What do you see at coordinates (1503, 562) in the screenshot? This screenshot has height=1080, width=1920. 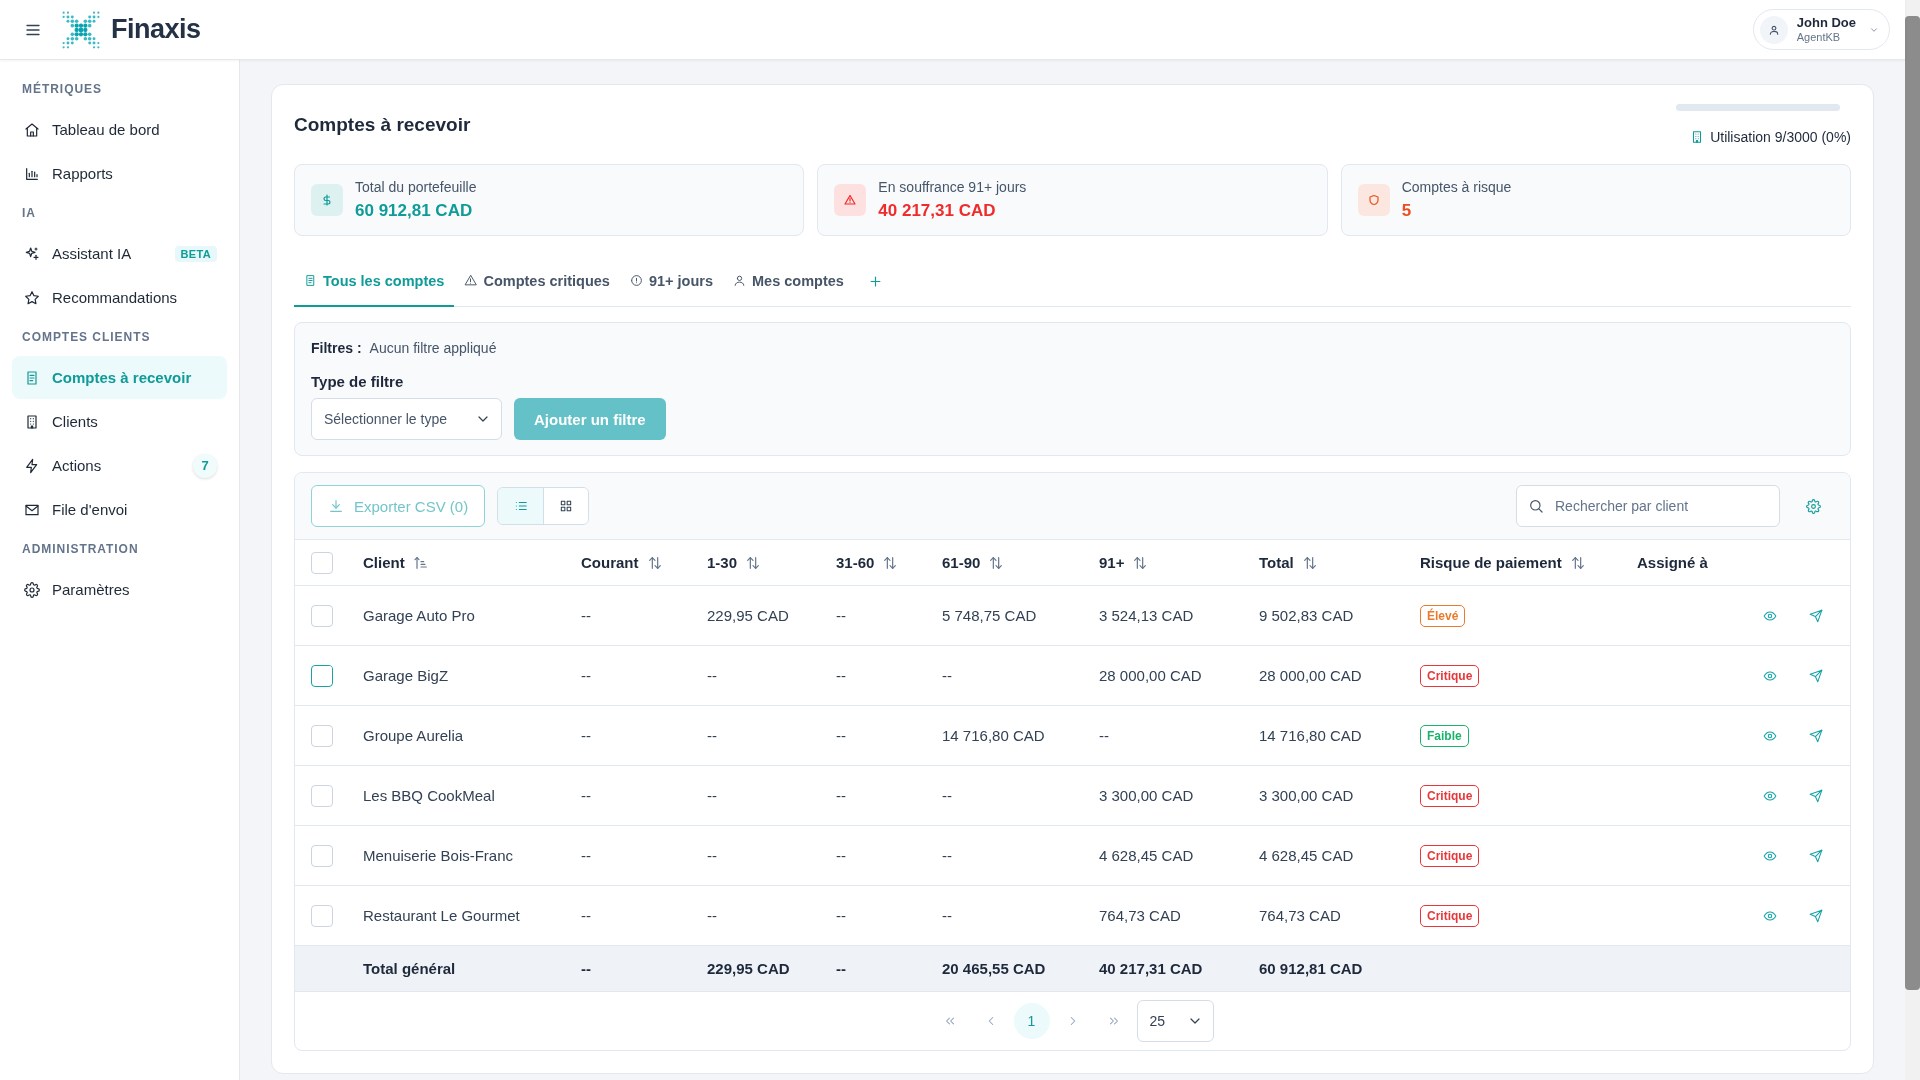 I see `column-header: Risque de paiement` at bounding box center [1503, 562].